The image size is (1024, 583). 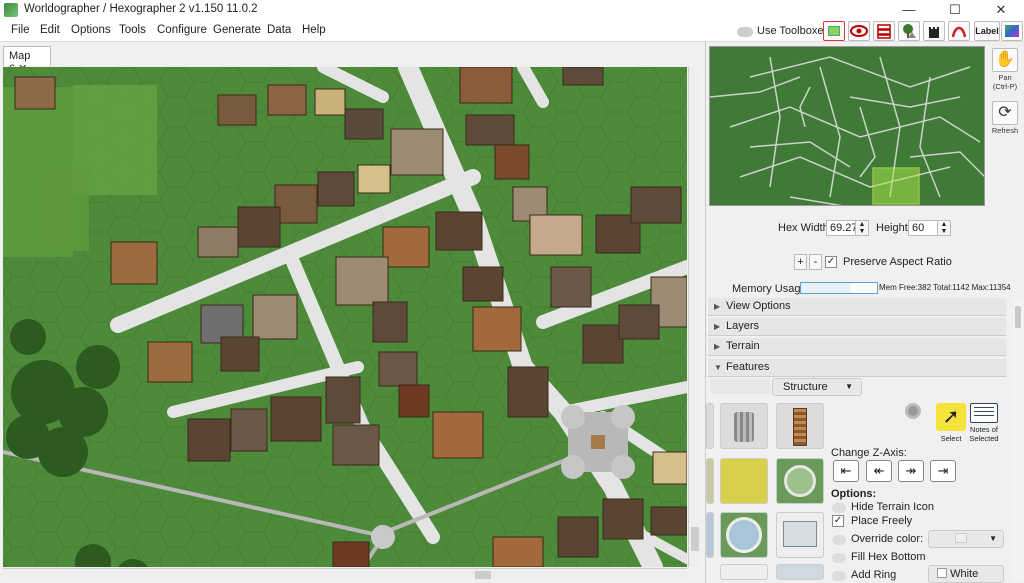 I want to click on z-send-to-back-icon: ⇥, so click(x=943, y=471).